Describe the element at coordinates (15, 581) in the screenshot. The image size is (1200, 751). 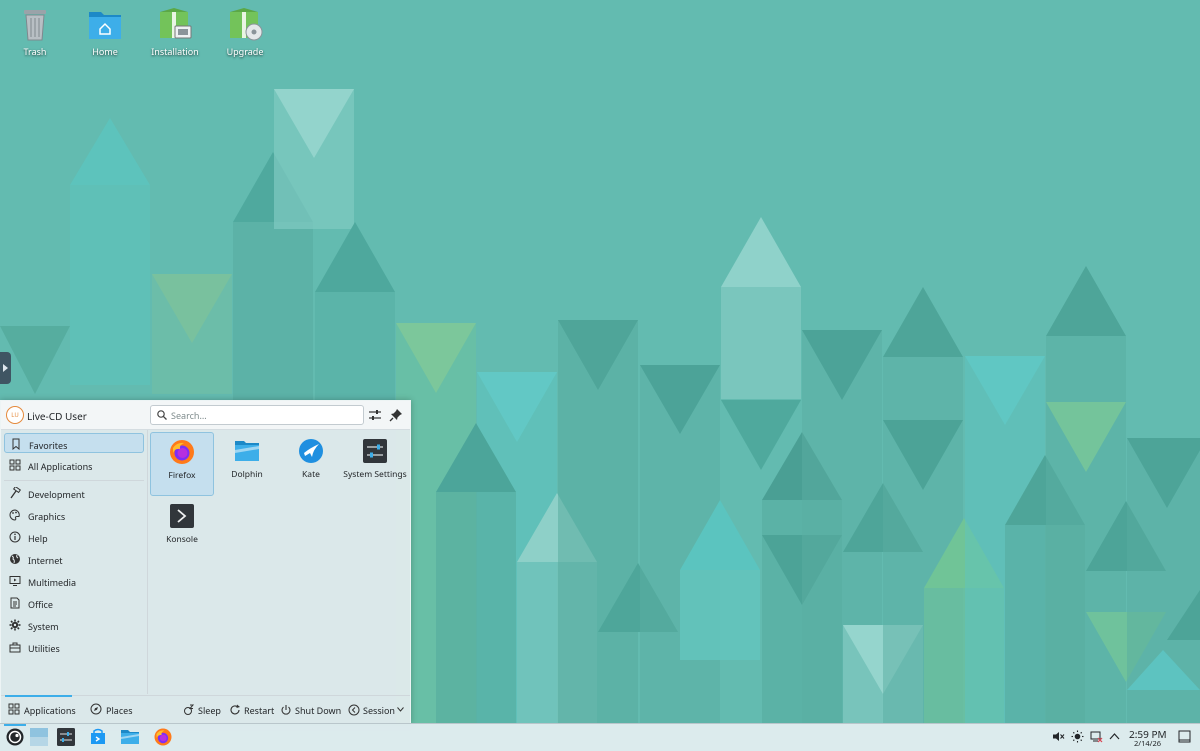
I see `monitor-play-icon` at that location.